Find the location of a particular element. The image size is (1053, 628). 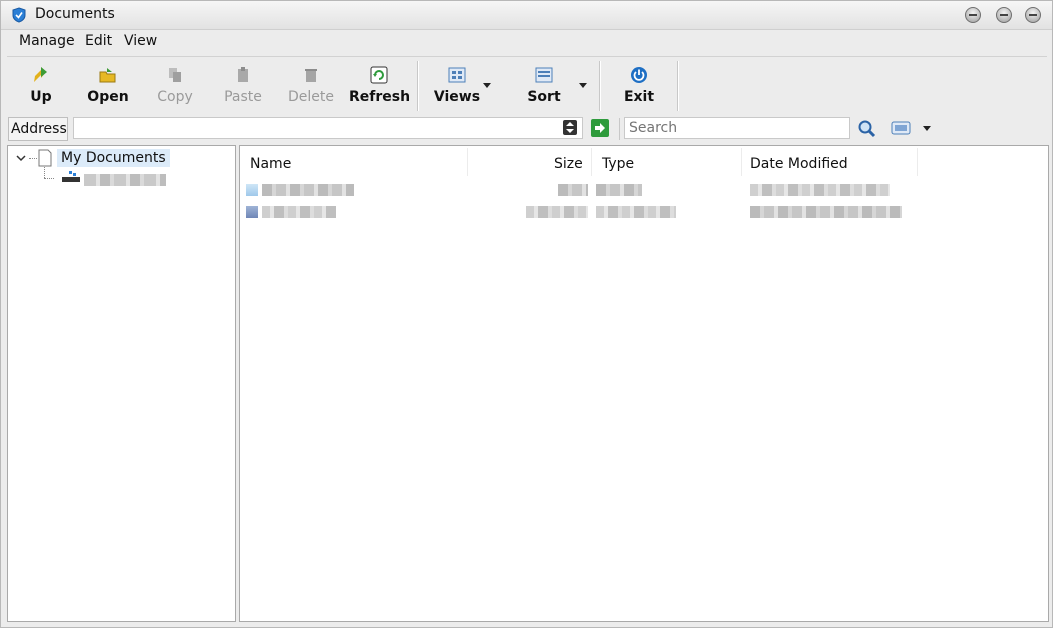

search-input is located at coordinates (737, 128).